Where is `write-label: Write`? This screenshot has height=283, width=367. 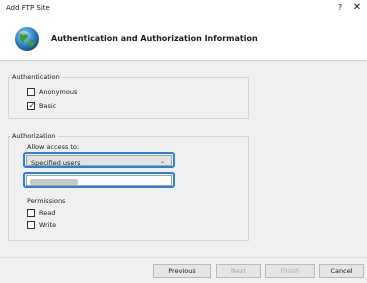 write-label: Write is located at coordinates (48, 225).